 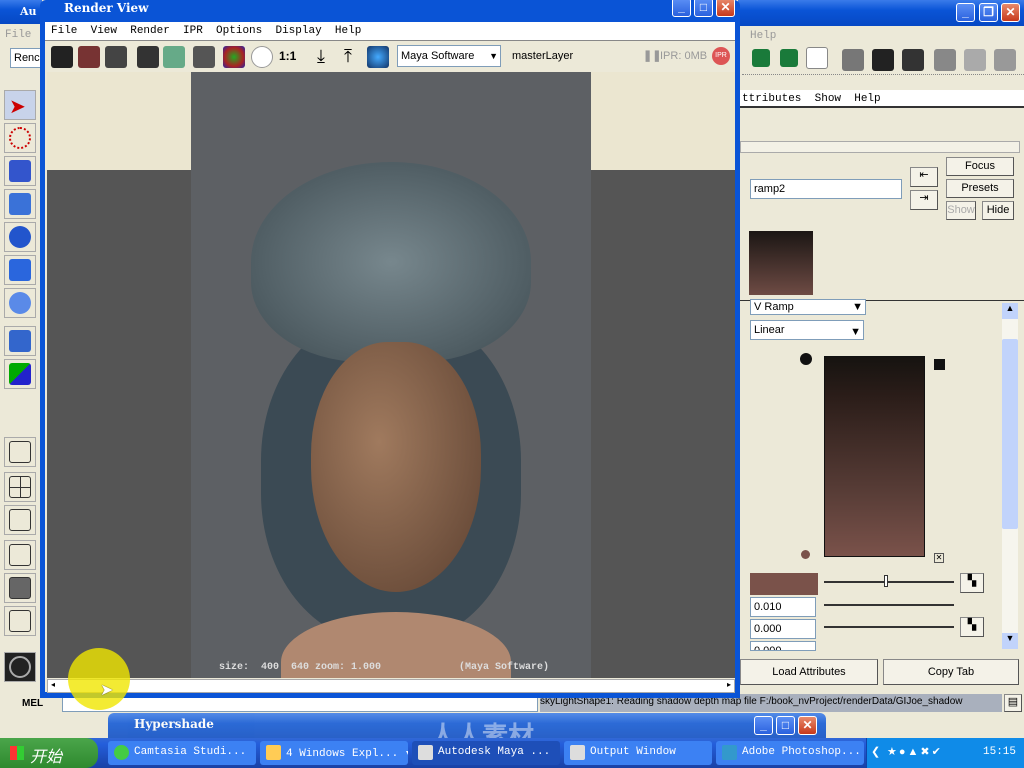 What do you see at coordinates (915, 751) in the screenshot?
I see `tray-icons: ★●▲✖✔` at bounding box center [915, 751].